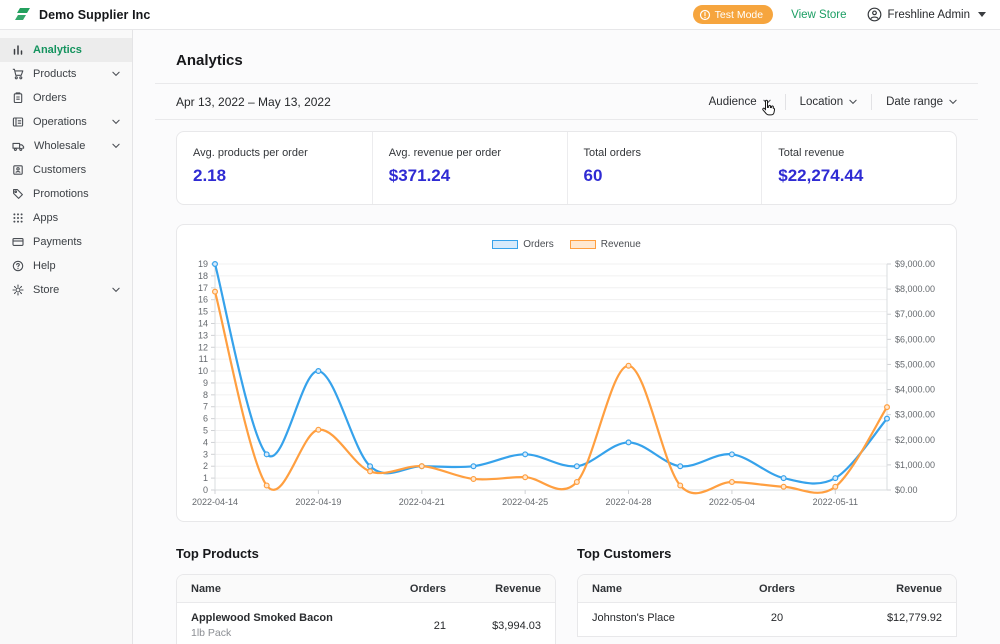 The width and height of the screenshot is (1000, 644). I want to click on svg-text: 11, so click(203, 359).